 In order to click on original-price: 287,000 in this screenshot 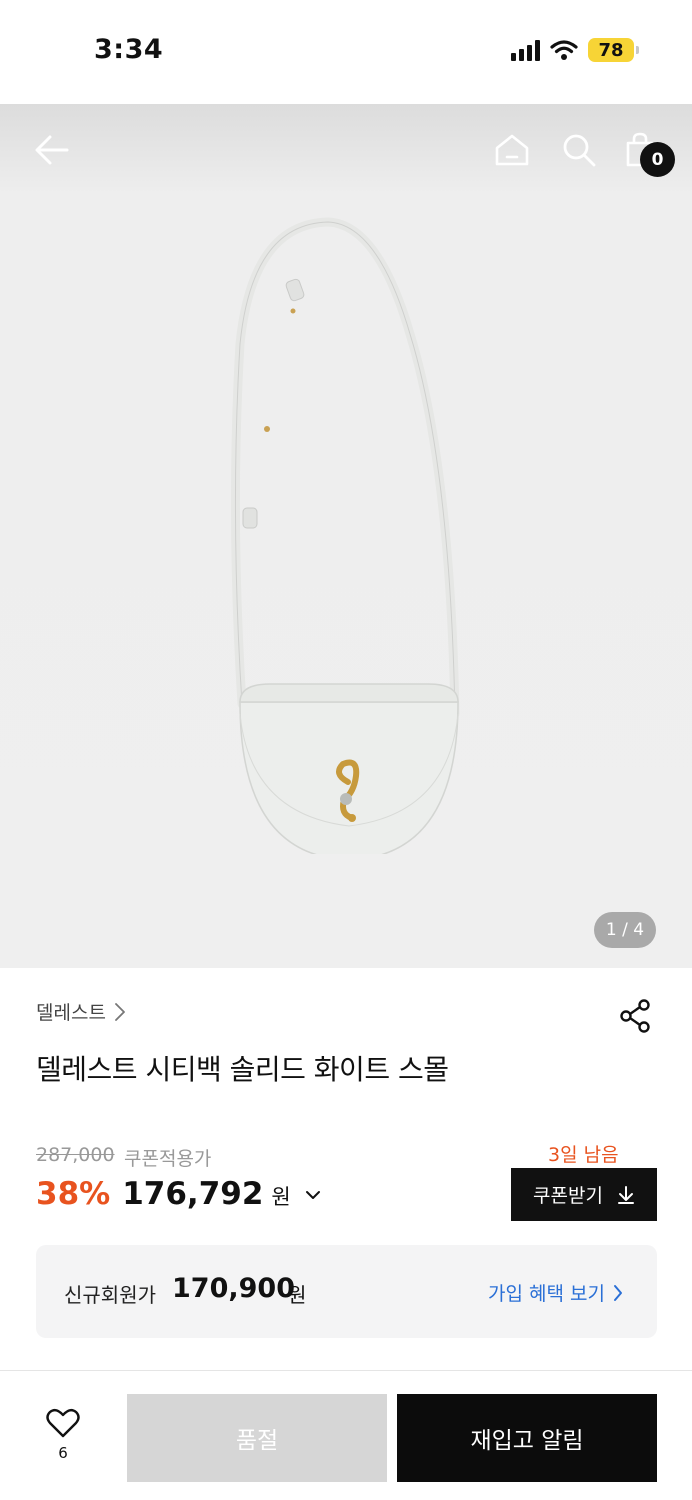, I will do `click(75, 1155)`.